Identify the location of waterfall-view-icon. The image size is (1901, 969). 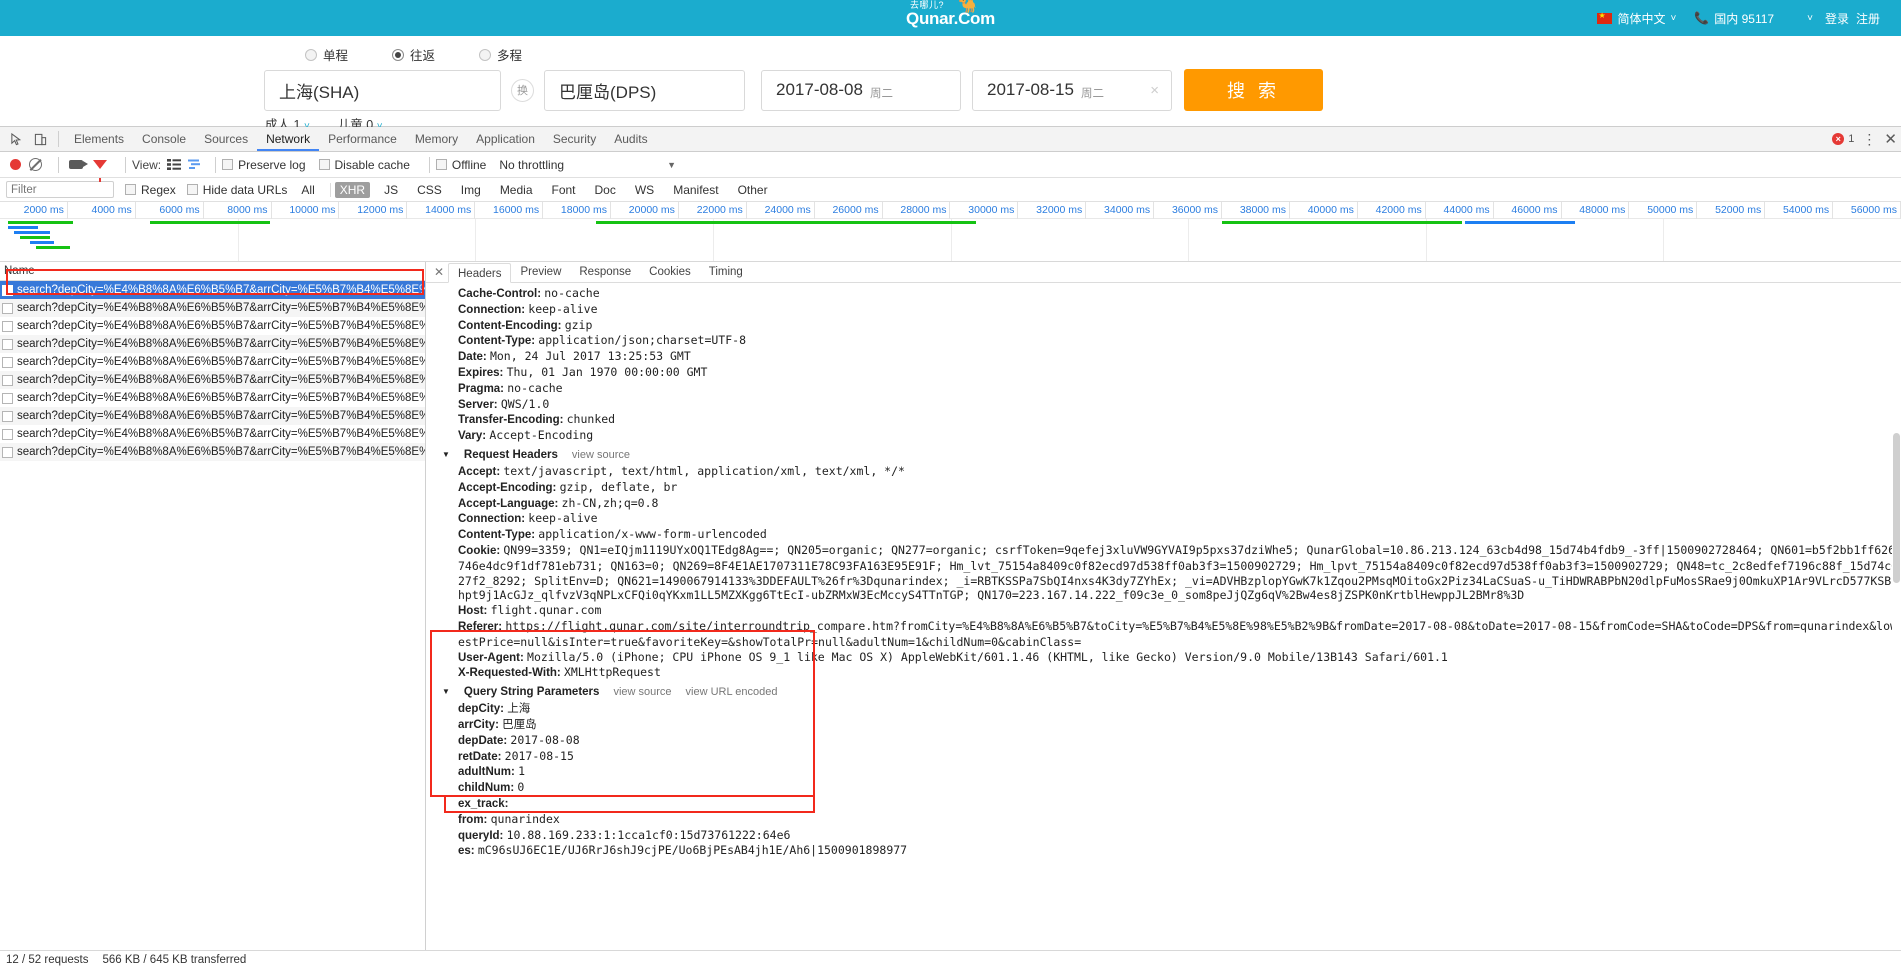
(195, 164).